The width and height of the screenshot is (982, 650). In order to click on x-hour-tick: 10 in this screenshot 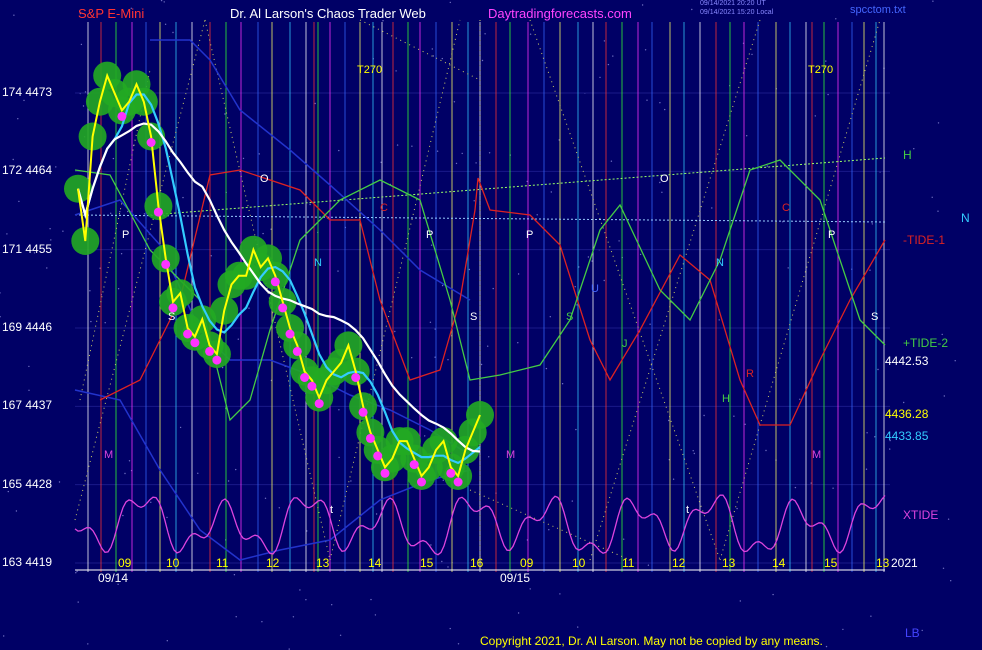, I will do `click(579, 563)`.